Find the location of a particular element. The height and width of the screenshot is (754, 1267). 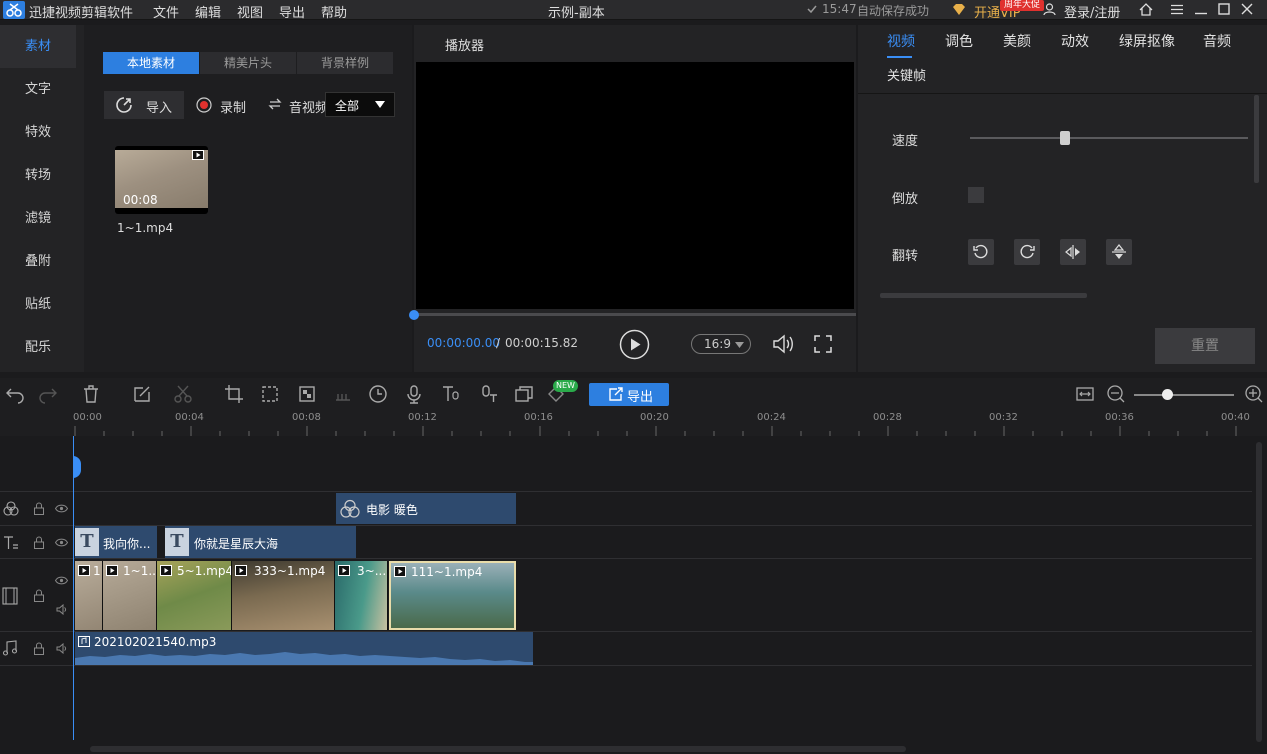

vertical-scrollbar is located at coordinates (1256, 139).